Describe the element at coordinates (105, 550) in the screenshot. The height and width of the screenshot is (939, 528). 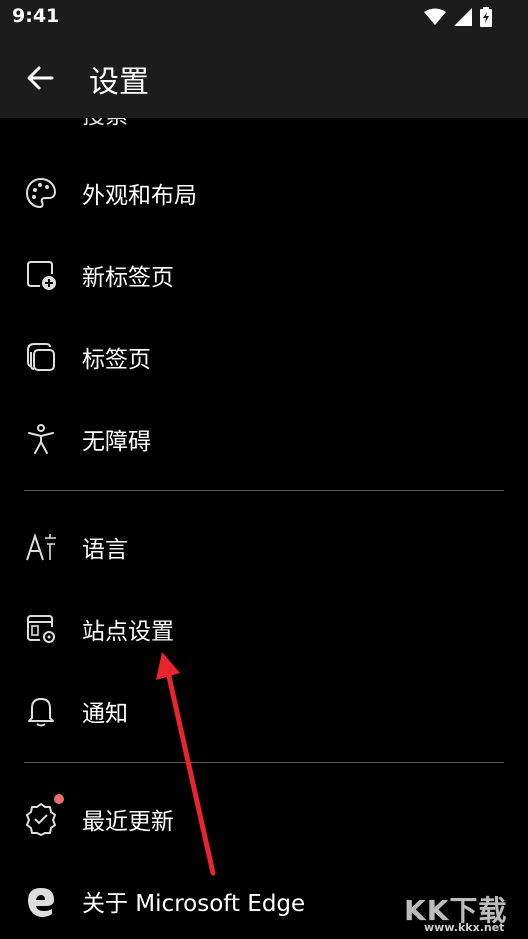
I see `settings-item-label: 语言` at that location.